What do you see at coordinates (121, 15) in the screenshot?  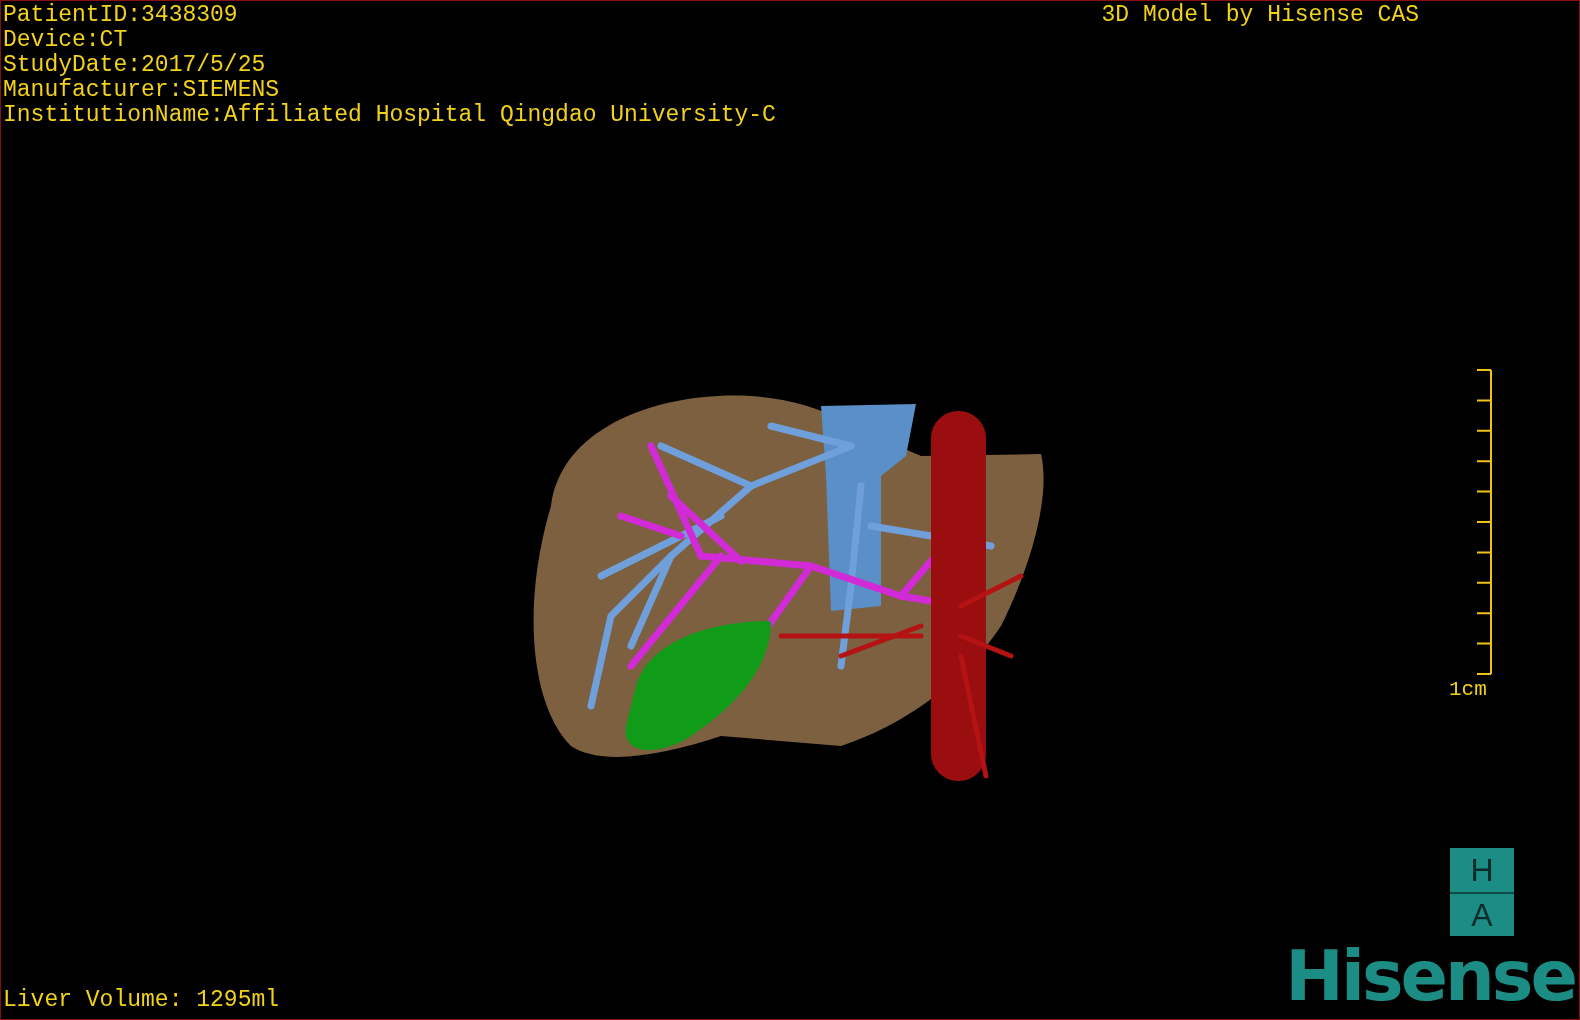 I see `patient-id: PatientID:3438309` at bounding box center [121, 15].